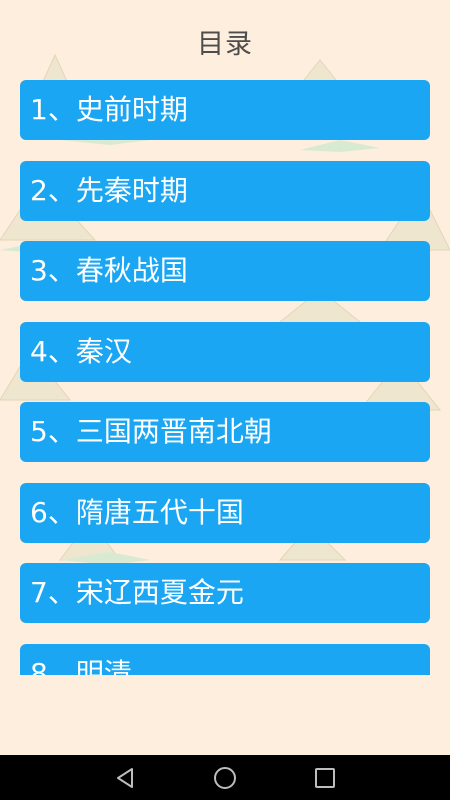 This screenshot has width=450, height=800. Describe the element at coordinates (225, 513) in the screenshot. I see `catalog-item-6: 6、隋唐五代十国` at that location.